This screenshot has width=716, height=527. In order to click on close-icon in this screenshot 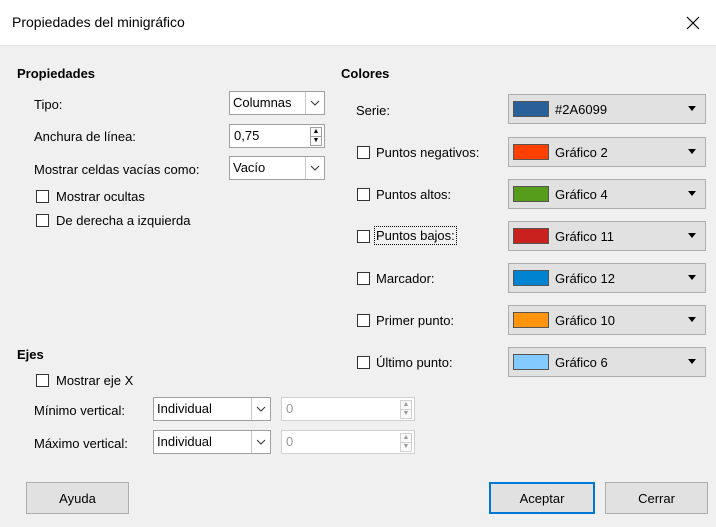, I will do `click(693, 22)`.